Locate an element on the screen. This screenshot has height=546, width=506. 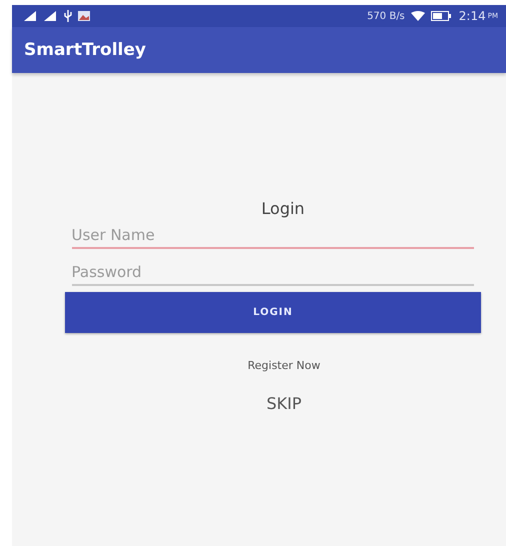
app-title: SmartTrolley is located at coordinates (85, 50).